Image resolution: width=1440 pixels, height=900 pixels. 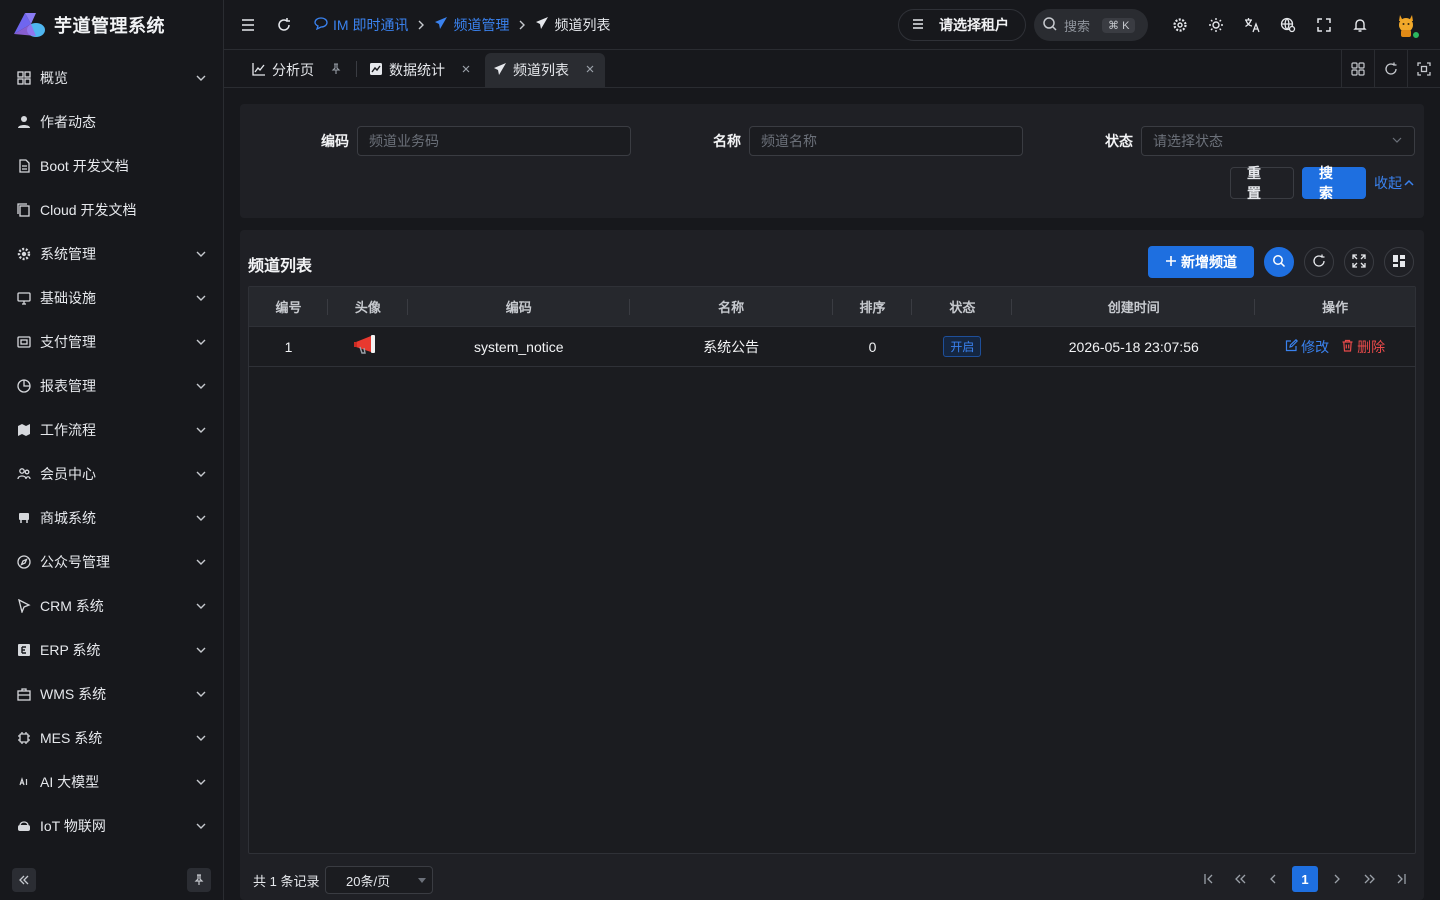 What do you see at coordinates (24, 518) in the screenshot?
I see `shop-icon` at bounding box center [24, 518].